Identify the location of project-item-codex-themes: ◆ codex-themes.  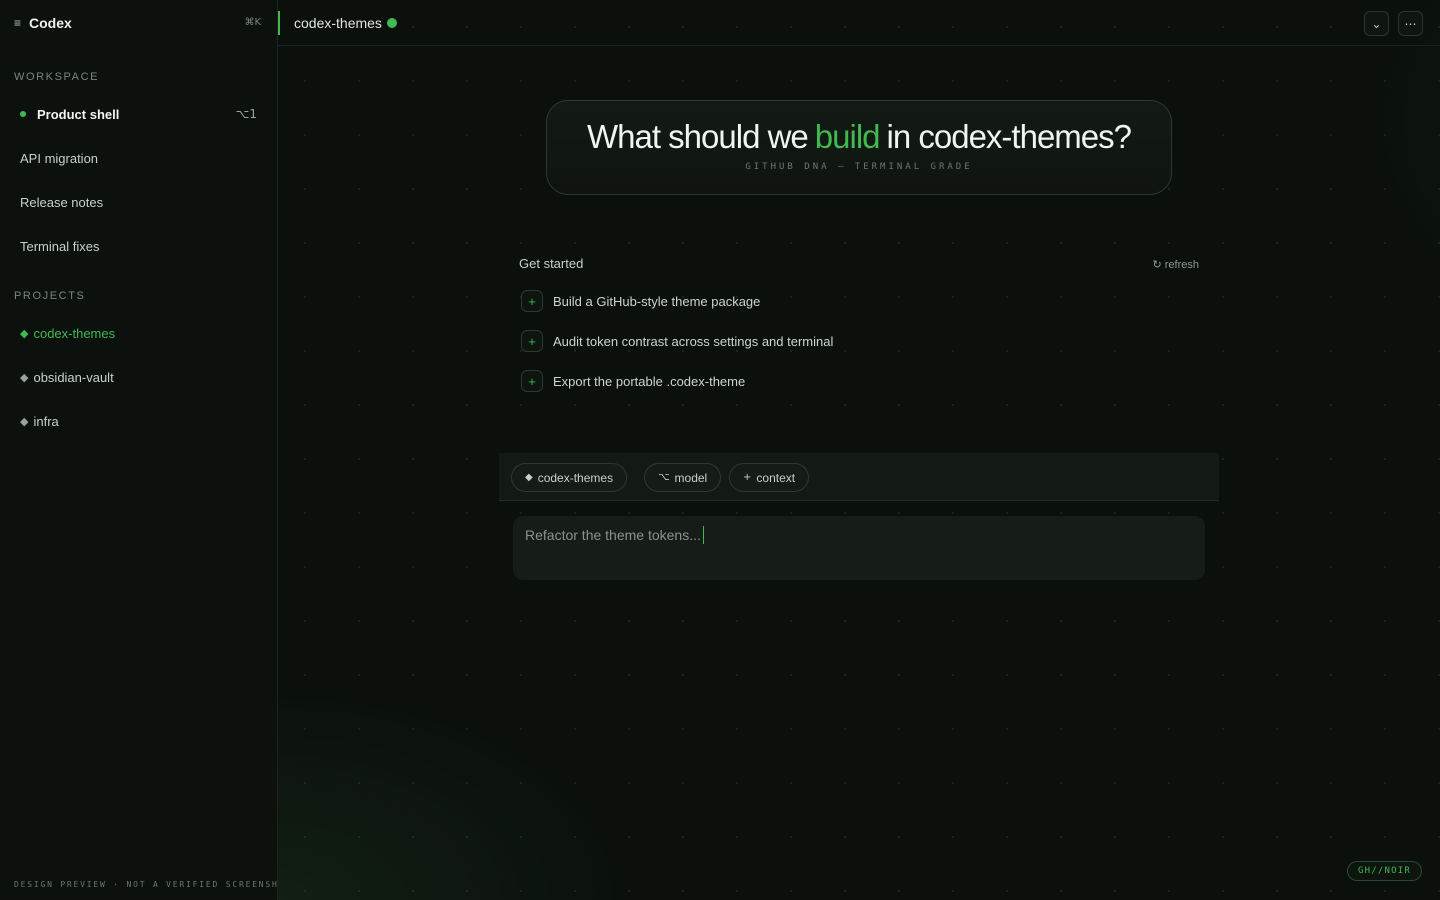
(138, 333).